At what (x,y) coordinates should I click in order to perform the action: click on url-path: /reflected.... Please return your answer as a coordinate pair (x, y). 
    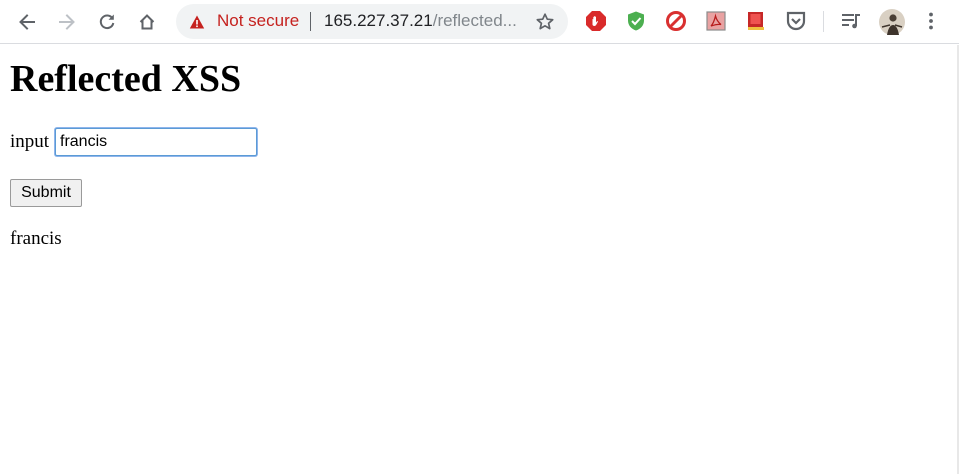
    Looking at the image, I should click on (474, 20).